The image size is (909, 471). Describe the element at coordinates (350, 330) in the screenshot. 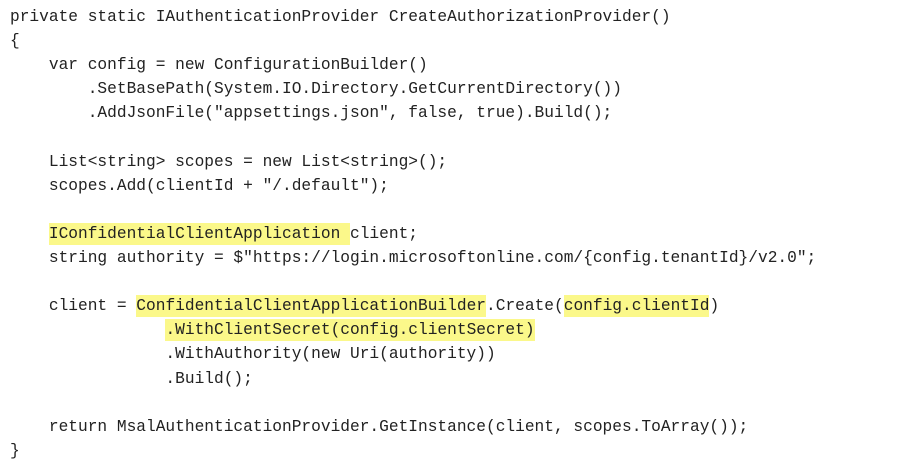

I see `highlighted-code-segment: .WithClientSecret(config.clientSecret)` at that location.